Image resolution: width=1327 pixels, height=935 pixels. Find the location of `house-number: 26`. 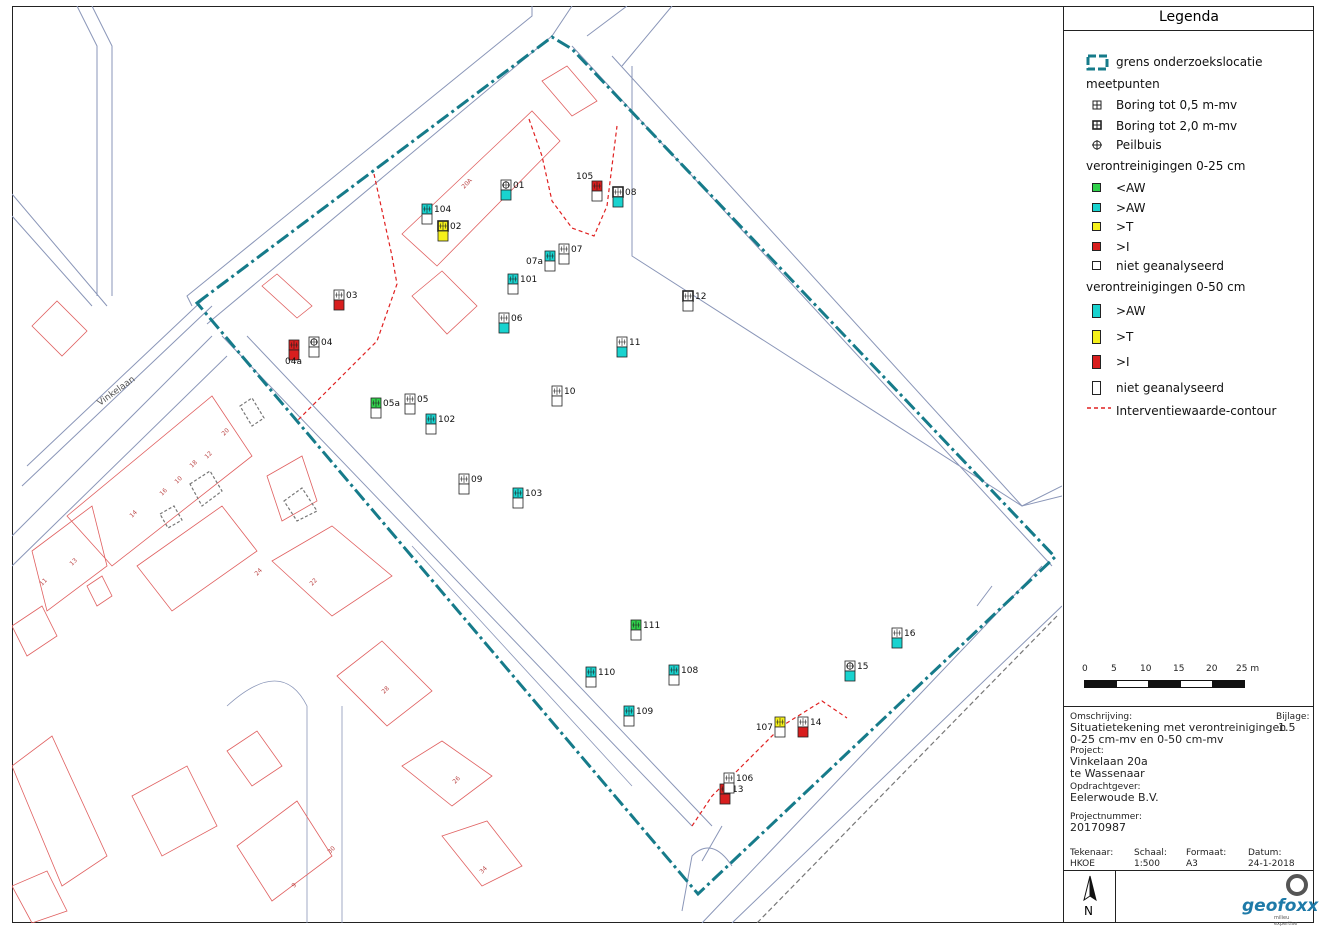

house-number: 26 is located at coordinates (456, 780).